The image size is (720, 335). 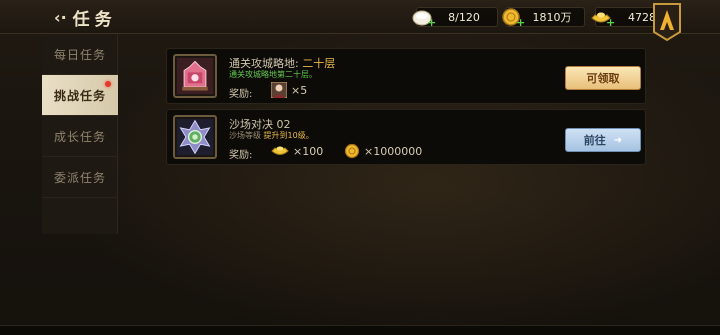 I want to click on fortress-icon, so click(x=195, y=76).